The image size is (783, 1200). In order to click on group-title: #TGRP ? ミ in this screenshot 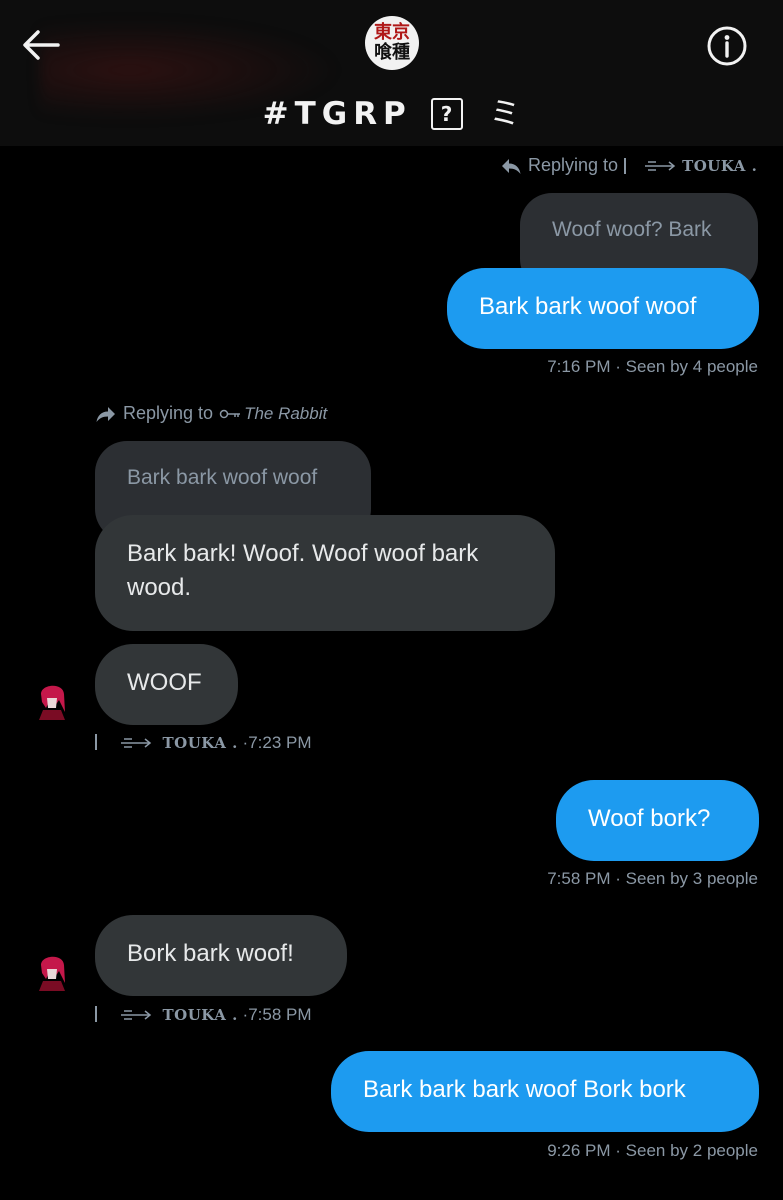, I will do `click(391, 110)`.